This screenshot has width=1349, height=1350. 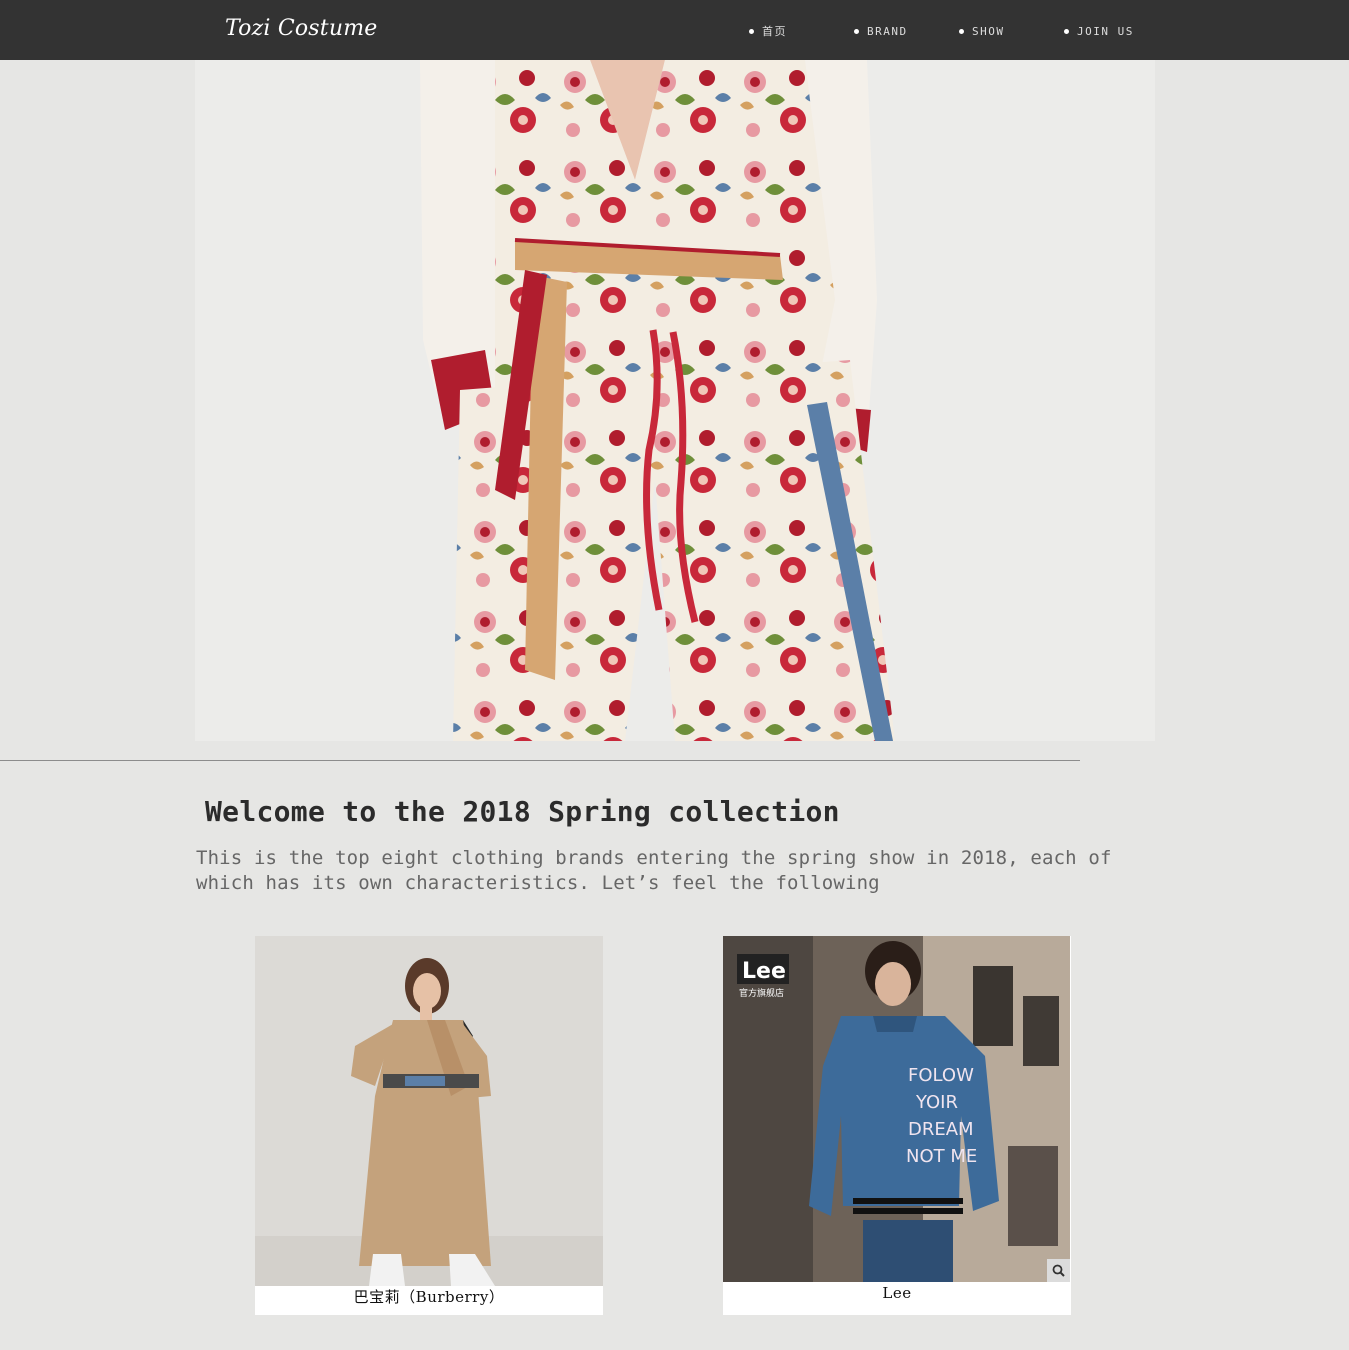 I want to click on brand-caption-burberry: 巴宝莉（Burberry）, so click(x=429, y=1297).